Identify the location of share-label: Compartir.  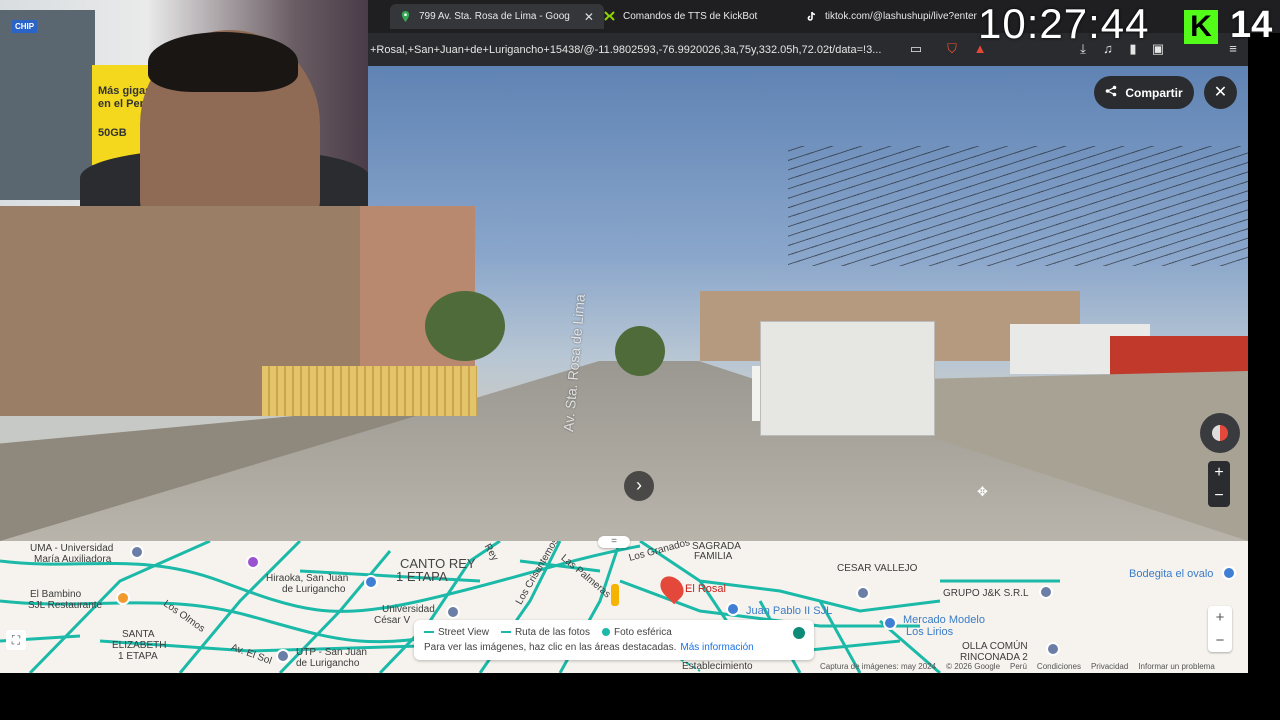
(1154, 92).